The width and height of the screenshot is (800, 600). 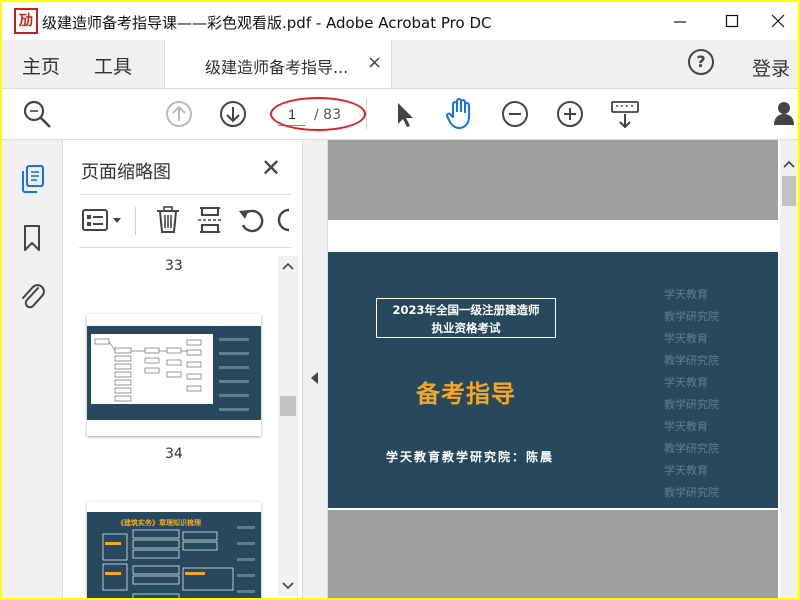 What do you see at coordinates (785, 114) in the screenshot?
I see `share-user-icon` at bounding box center [785, 114].